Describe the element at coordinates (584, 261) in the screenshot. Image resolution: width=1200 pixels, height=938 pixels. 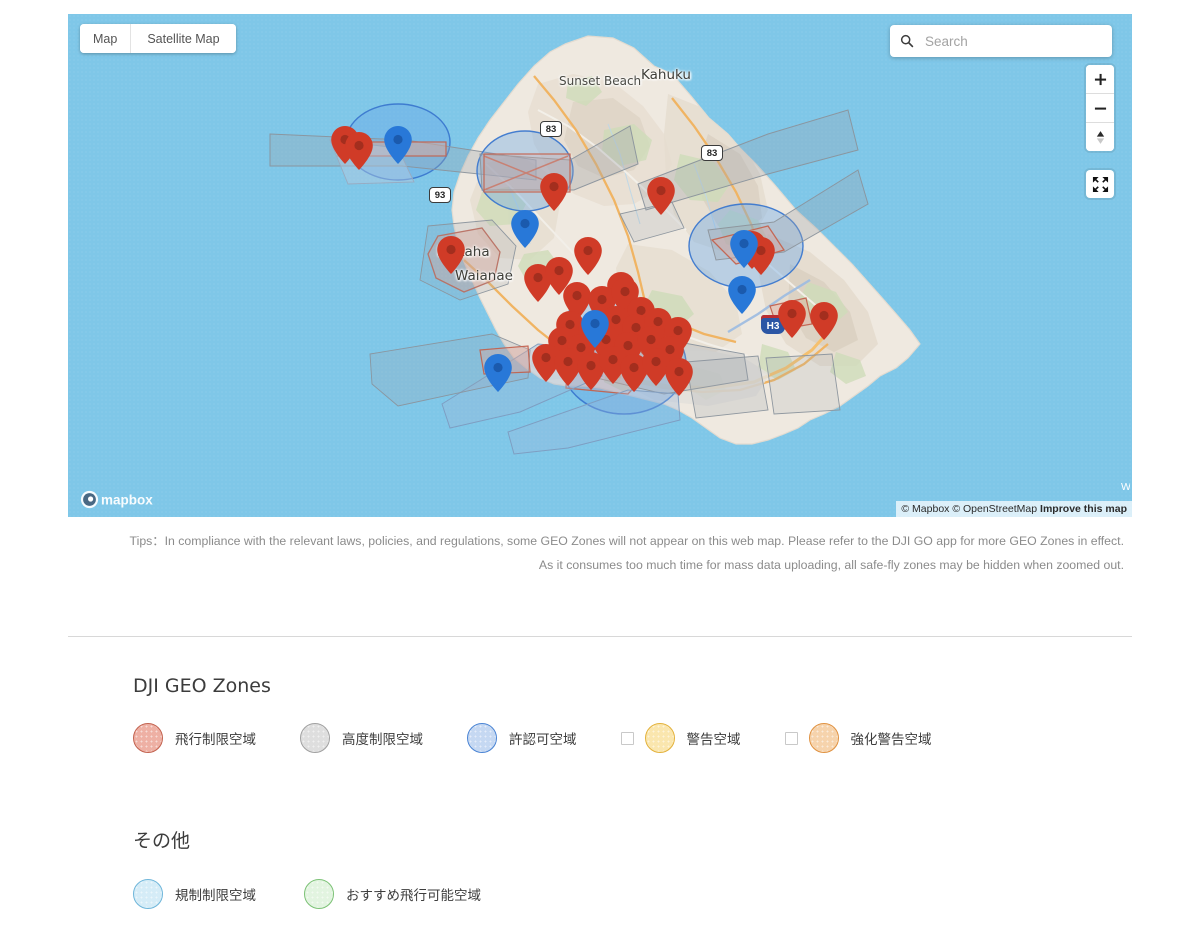
I see `restricted-zone-markers` at that location.